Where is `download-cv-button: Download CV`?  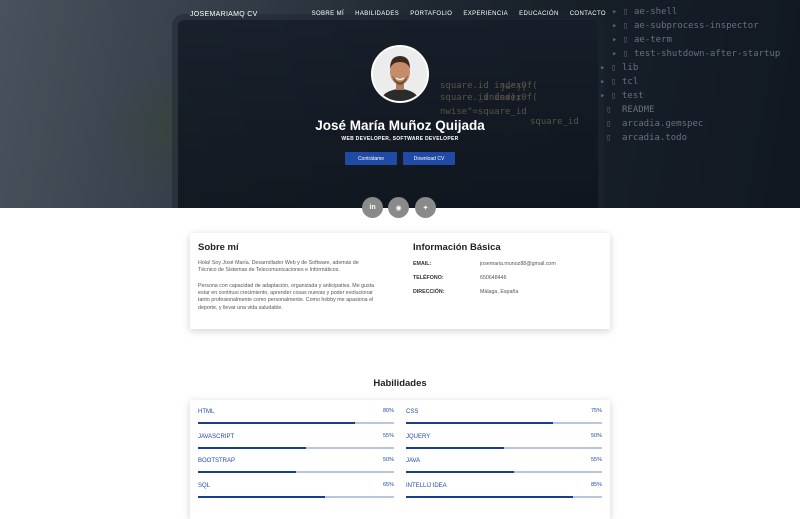
download-cv-button: Download CV is located at coordinates (429, 158).